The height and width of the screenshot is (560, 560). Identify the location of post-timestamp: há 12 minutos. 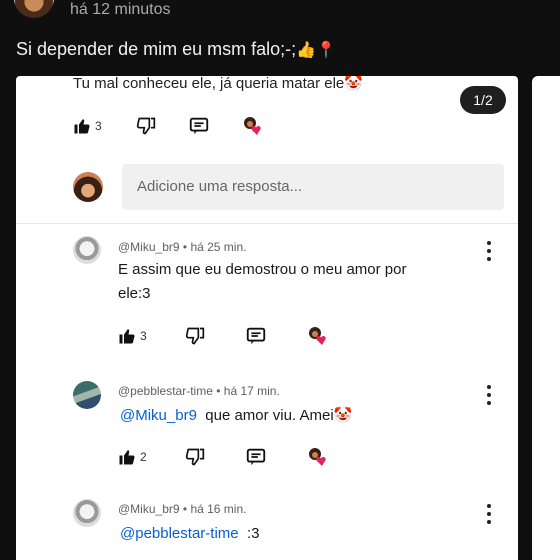
(120, 9).